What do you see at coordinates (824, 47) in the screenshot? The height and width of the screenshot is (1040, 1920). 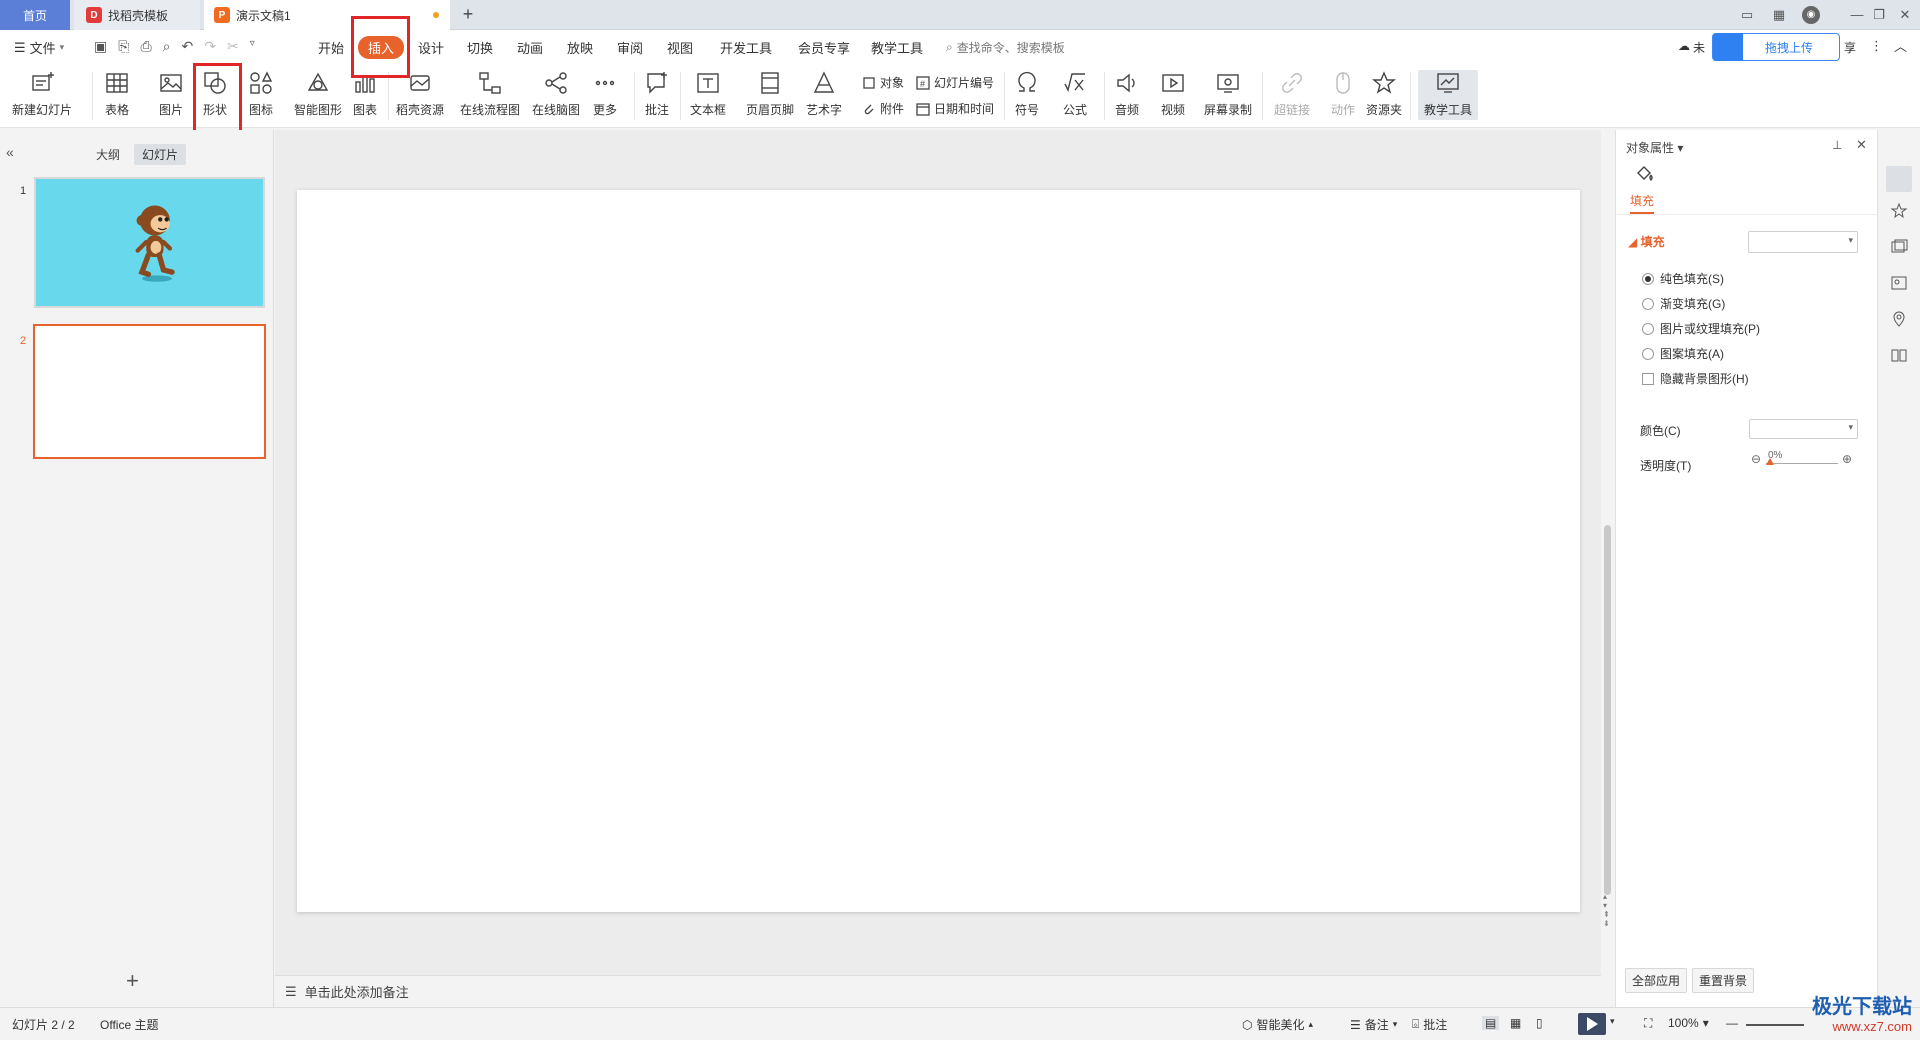 I see `menu-member: 会员专享` at bounding box center [824, 47].